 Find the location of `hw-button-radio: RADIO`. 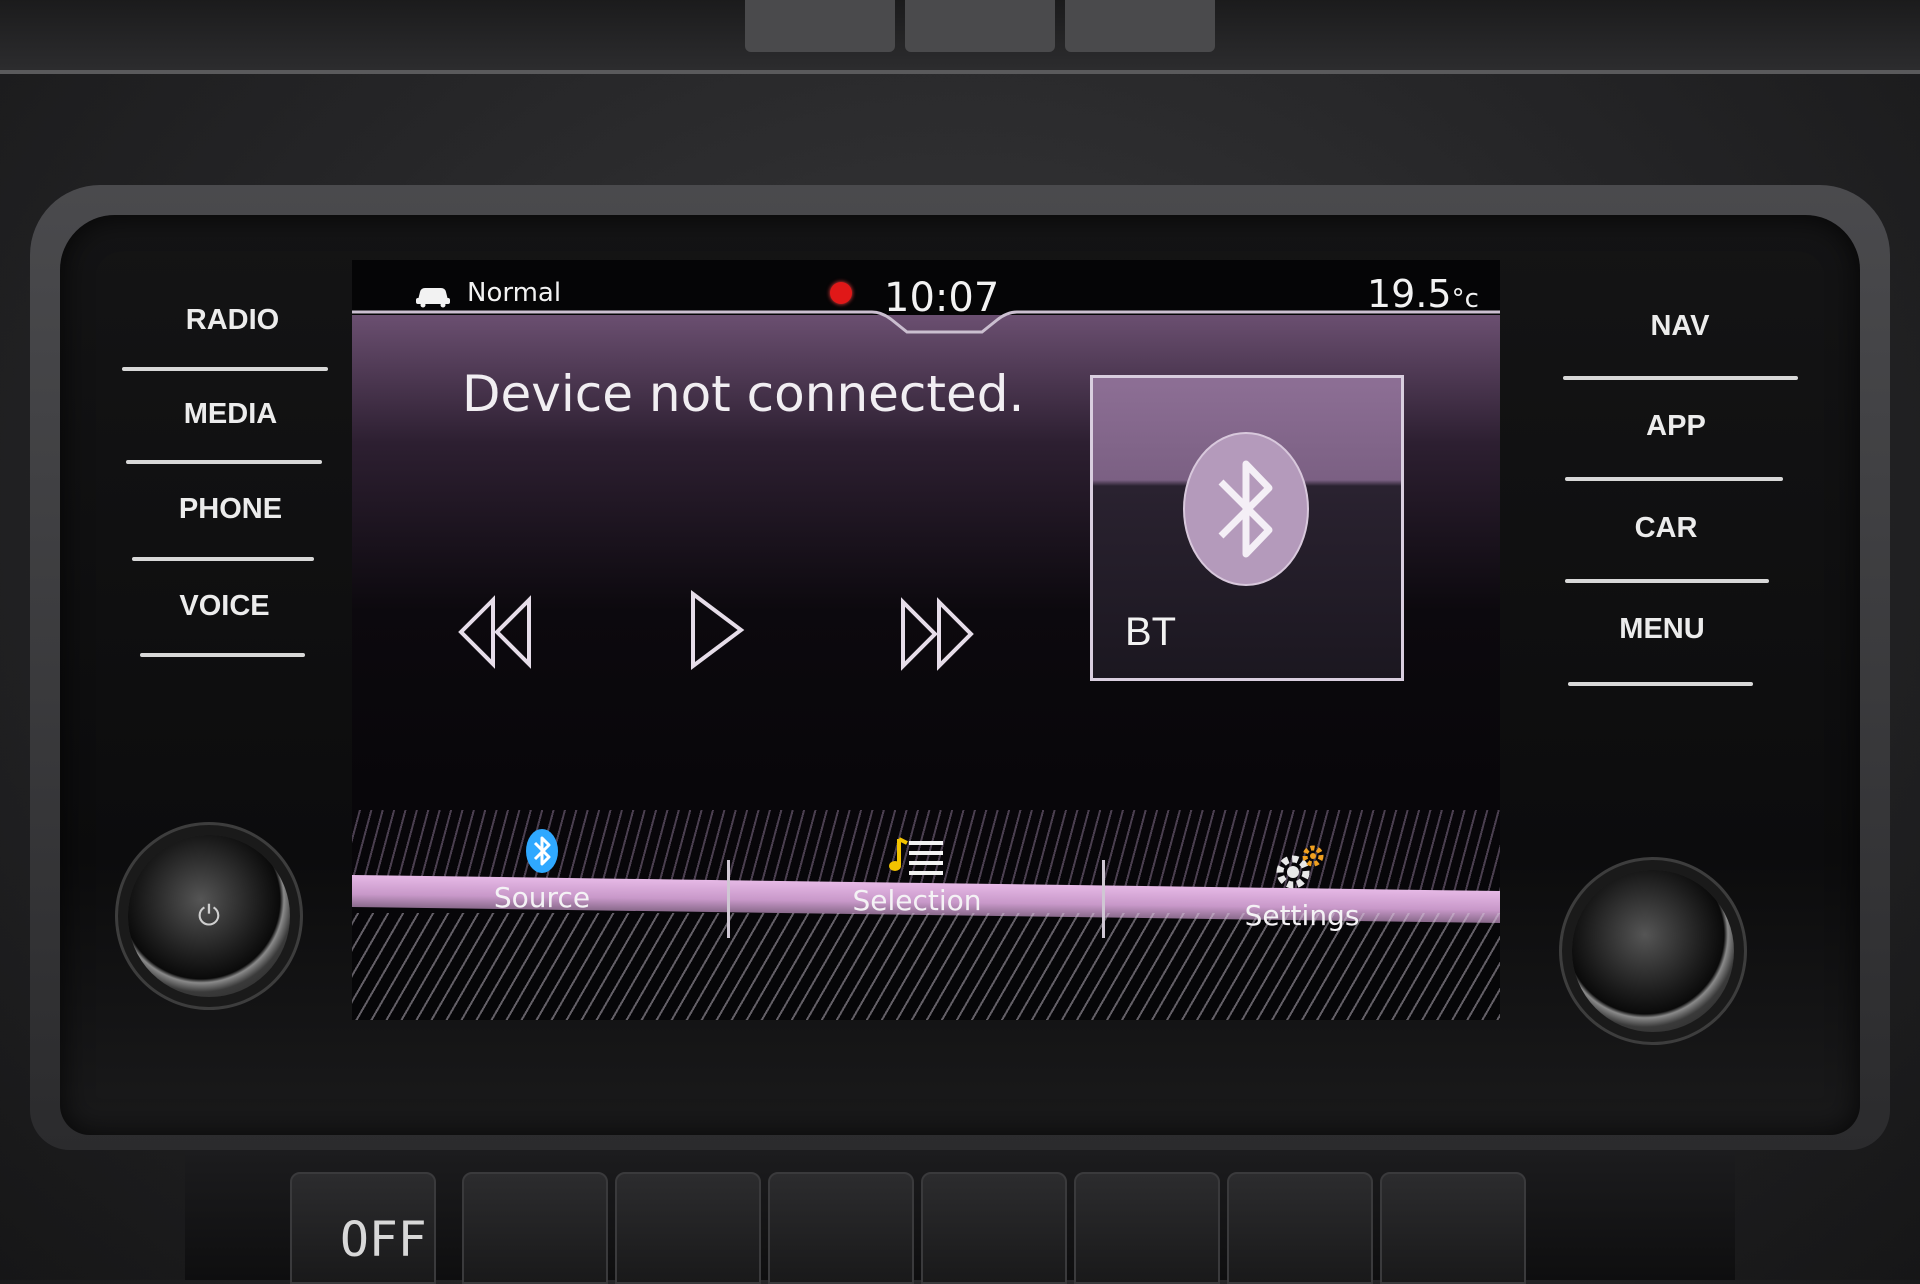

hw-button-radio: RADIO is located at coordinates (232, 320).